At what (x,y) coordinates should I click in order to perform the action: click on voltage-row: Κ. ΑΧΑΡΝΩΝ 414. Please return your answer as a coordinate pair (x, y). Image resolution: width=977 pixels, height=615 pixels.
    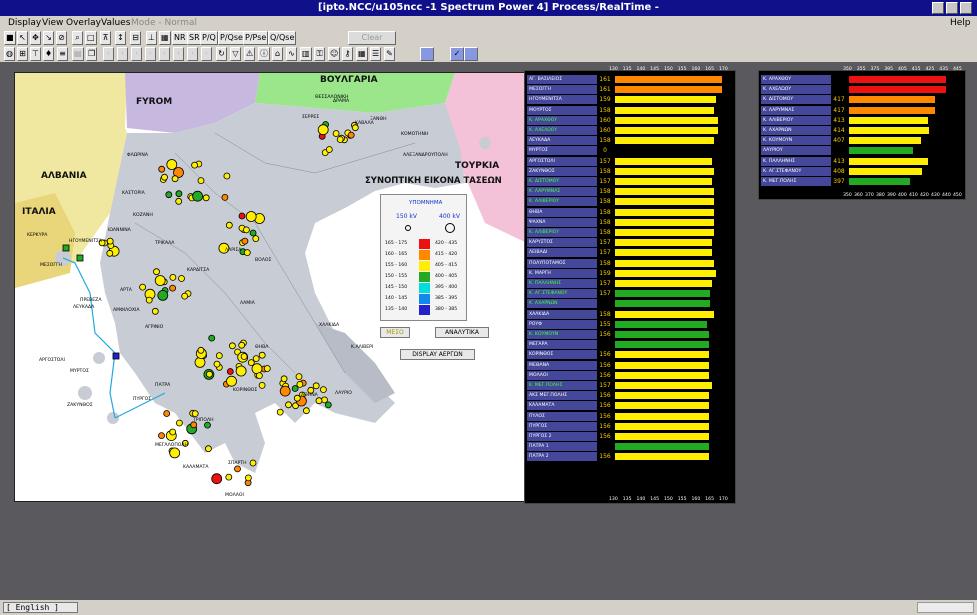
    Looking at the image, I should click on (860, 130).